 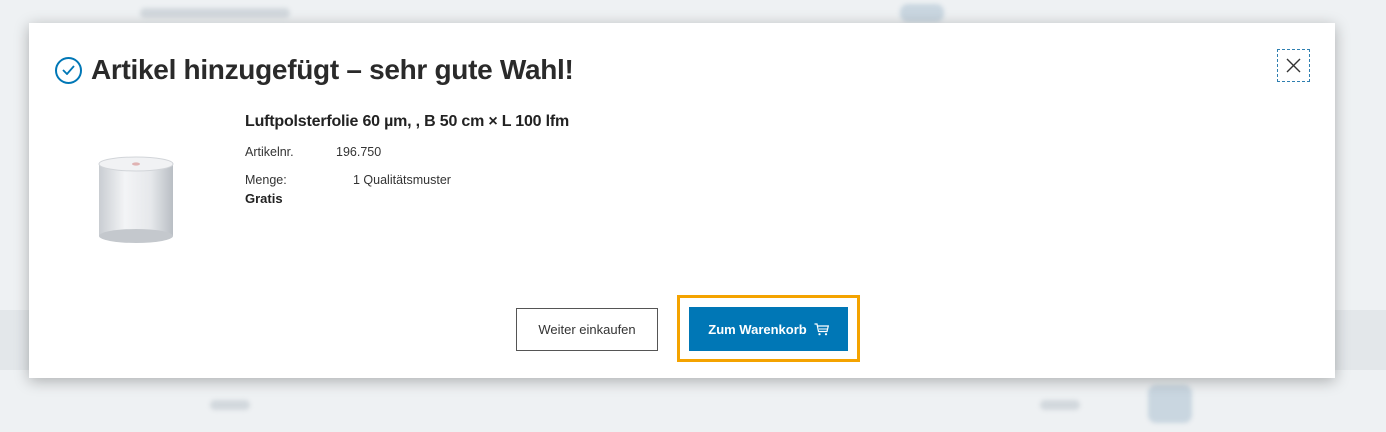 I want to click on article-number-value: 196.750, so click(x=359, y=152).